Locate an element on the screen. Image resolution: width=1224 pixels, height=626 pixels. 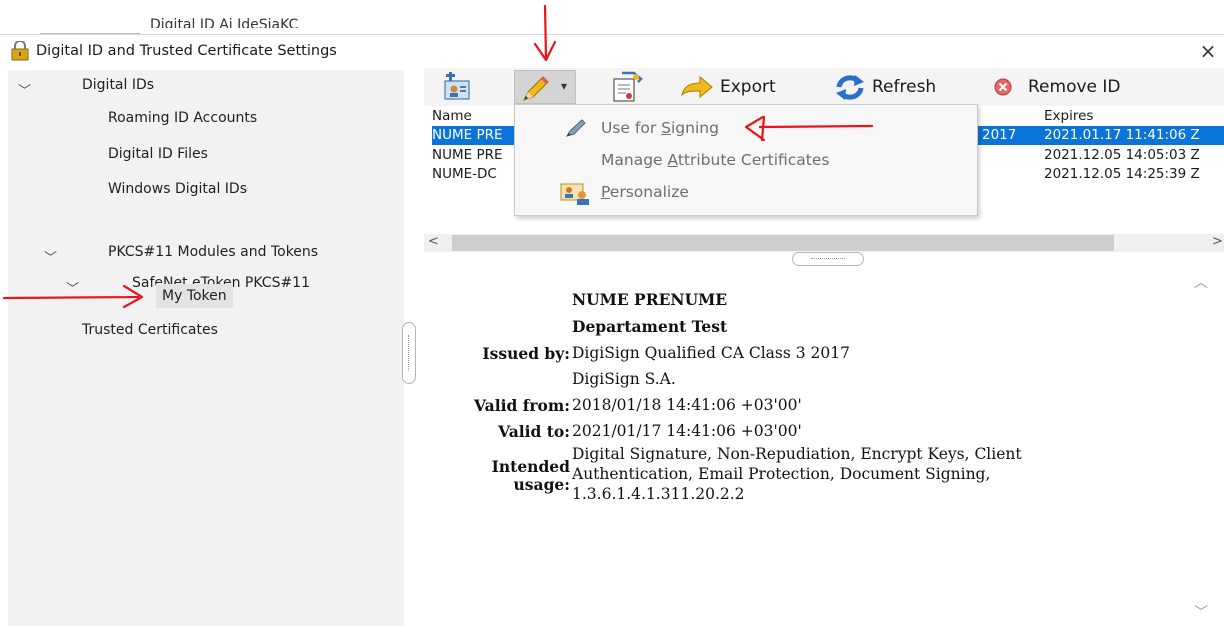
personalize-icon is located at coordinates (574, 194).